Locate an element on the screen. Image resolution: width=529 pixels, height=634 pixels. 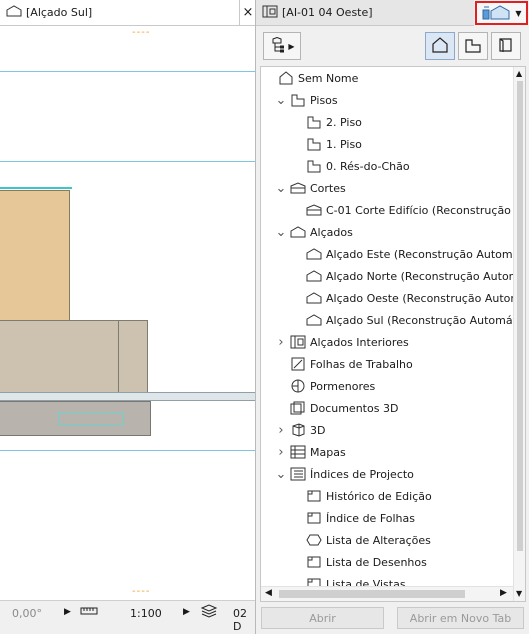
scroll-right-icon: ▶ is located at coordinates (503, 593).